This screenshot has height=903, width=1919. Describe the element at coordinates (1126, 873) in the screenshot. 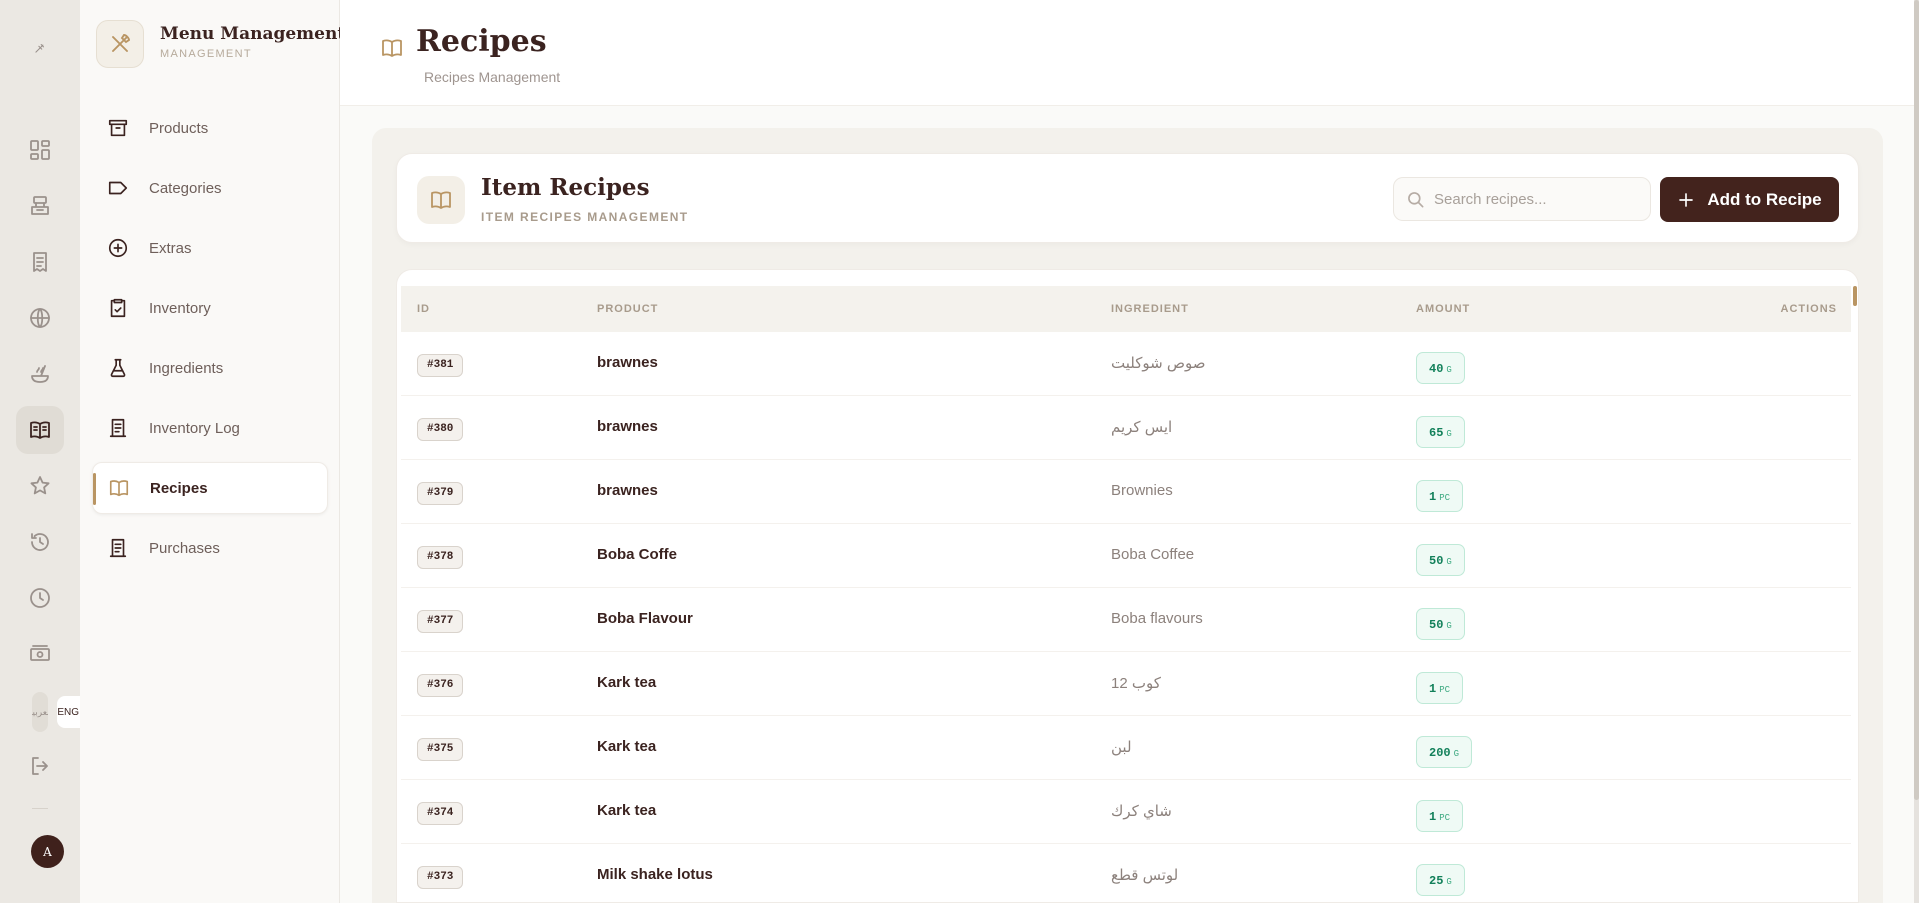

I see `table-row: #373 Milk shake lotus لوتس قطع 25 G` at that location.